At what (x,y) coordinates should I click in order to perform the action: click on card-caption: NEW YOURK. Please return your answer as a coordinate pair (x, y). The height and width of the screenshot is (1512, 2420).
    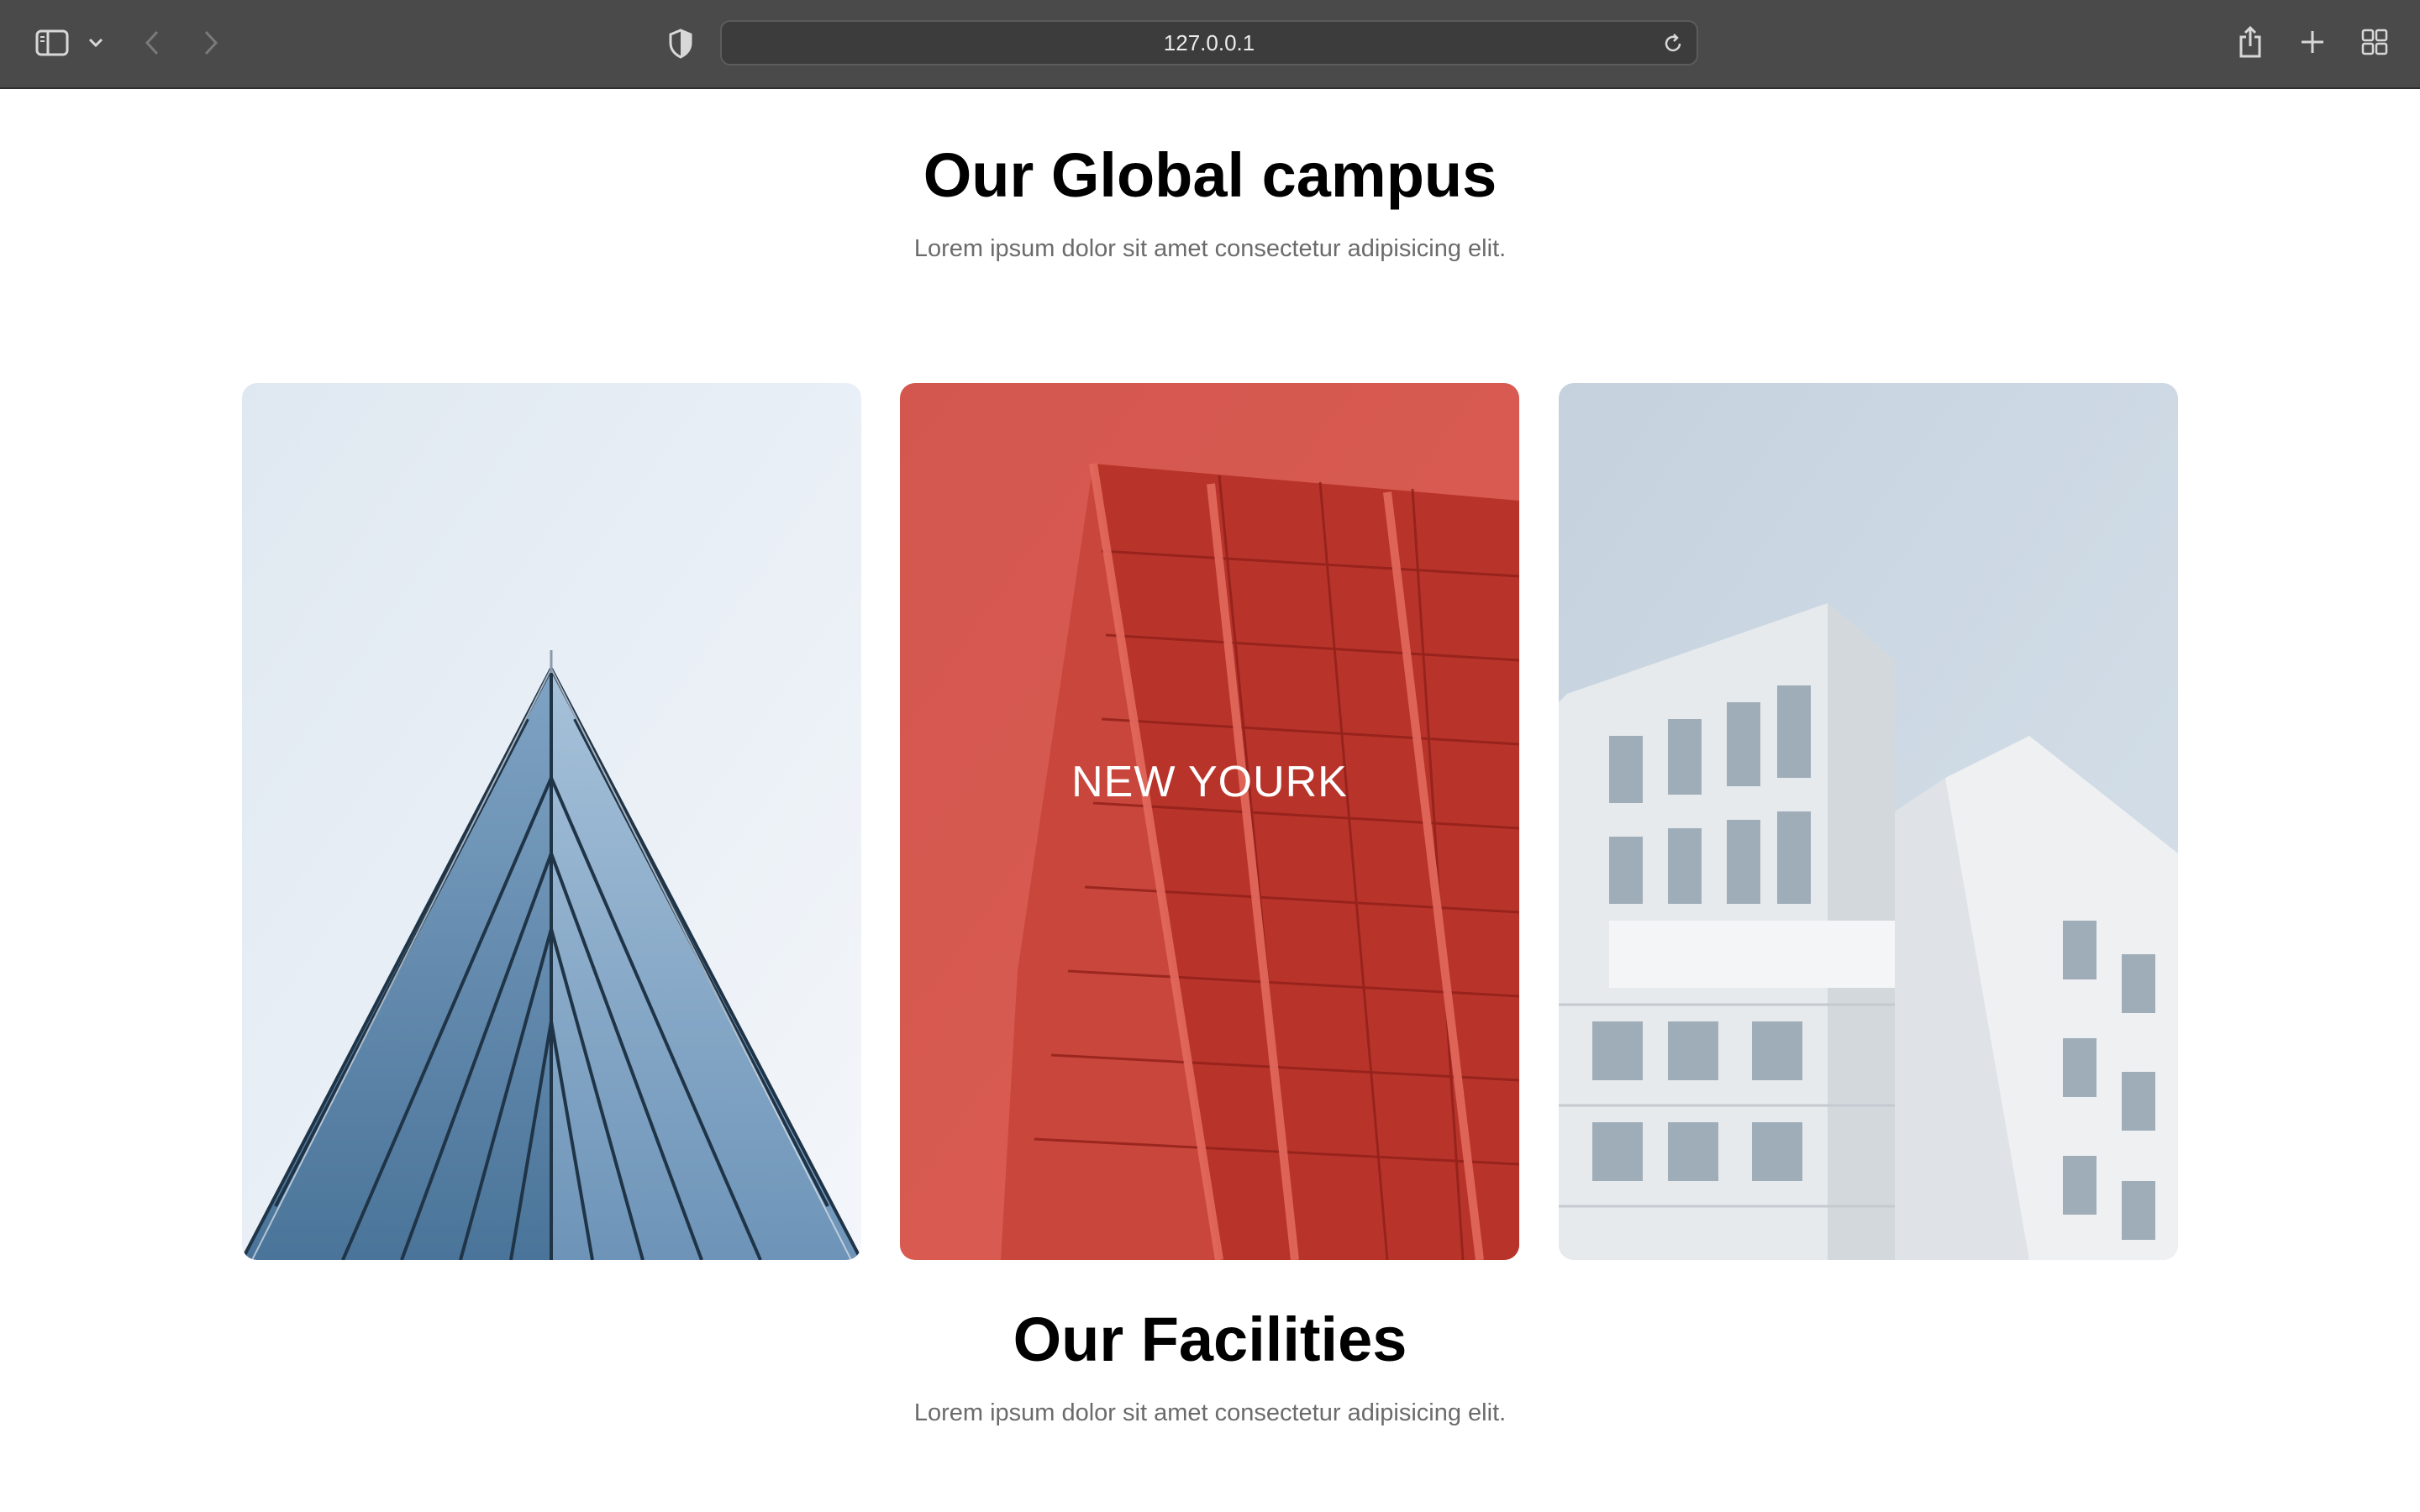
    Looking at the image, I should click on (1209, 782).